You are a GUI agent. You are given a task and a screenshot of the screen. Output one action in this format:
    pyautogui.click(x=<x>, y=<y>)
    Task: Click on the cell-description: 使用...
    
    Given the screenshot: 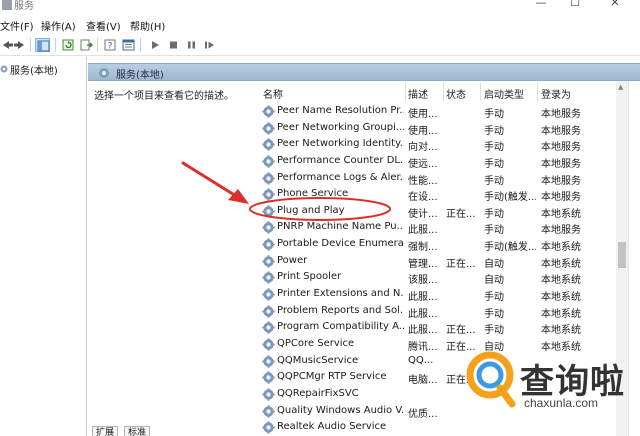 What is the action you would take?
    pyautogui.click(x=423, y=114)
    